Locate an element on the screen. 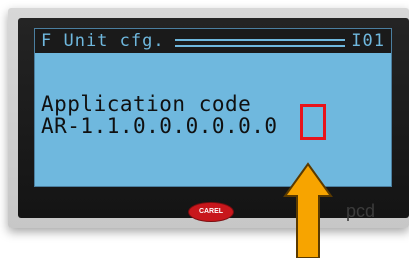 The height and width of the screenshot is (258, 409). lcd-title: F Unit cfg. is located at coordinates (103, 41).